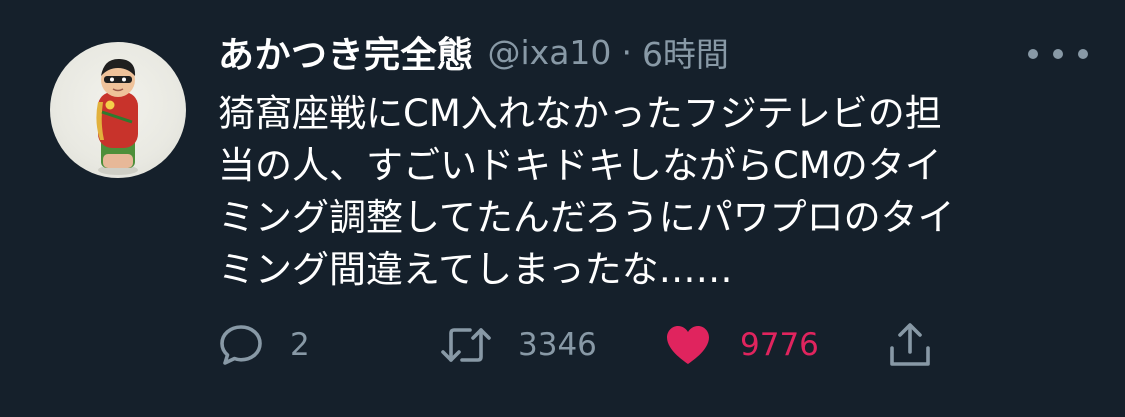 Image resolution: width=1125 pixels, height=417 pixels. What do you see at coordinates (466, 345) in the screenshot?
I see `retweet-arrows-icon` at bounding box center [466, 345].